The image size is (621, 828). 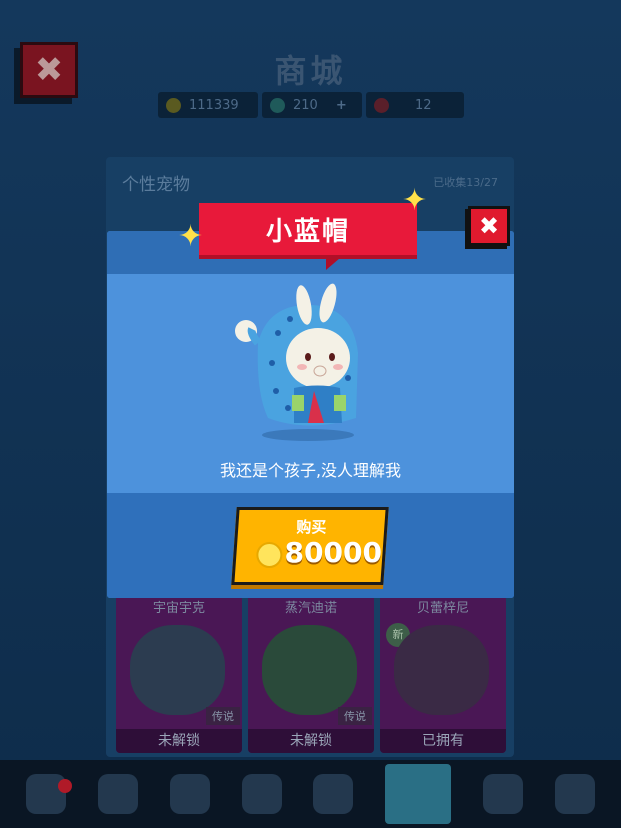 I want to click on close-icon: ✖, so click(x=489, y=226).